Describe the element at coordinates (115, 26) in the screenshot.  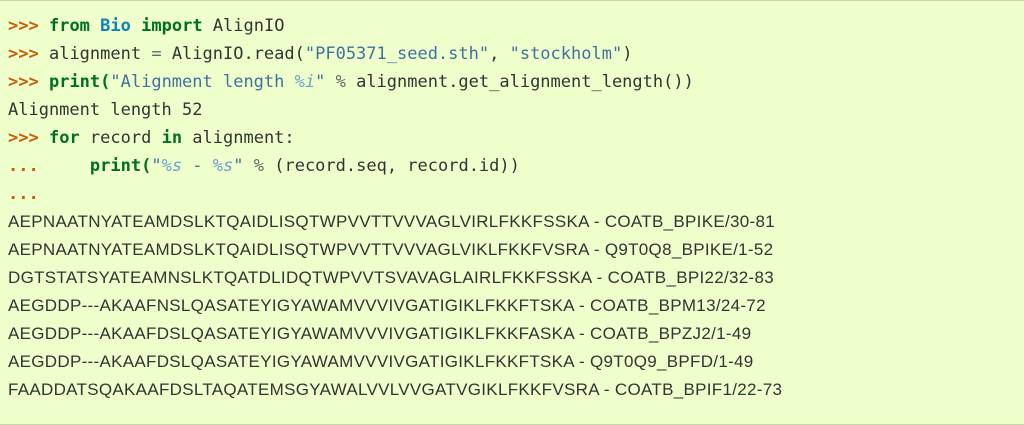
I see `module-name: Bio` at that location.